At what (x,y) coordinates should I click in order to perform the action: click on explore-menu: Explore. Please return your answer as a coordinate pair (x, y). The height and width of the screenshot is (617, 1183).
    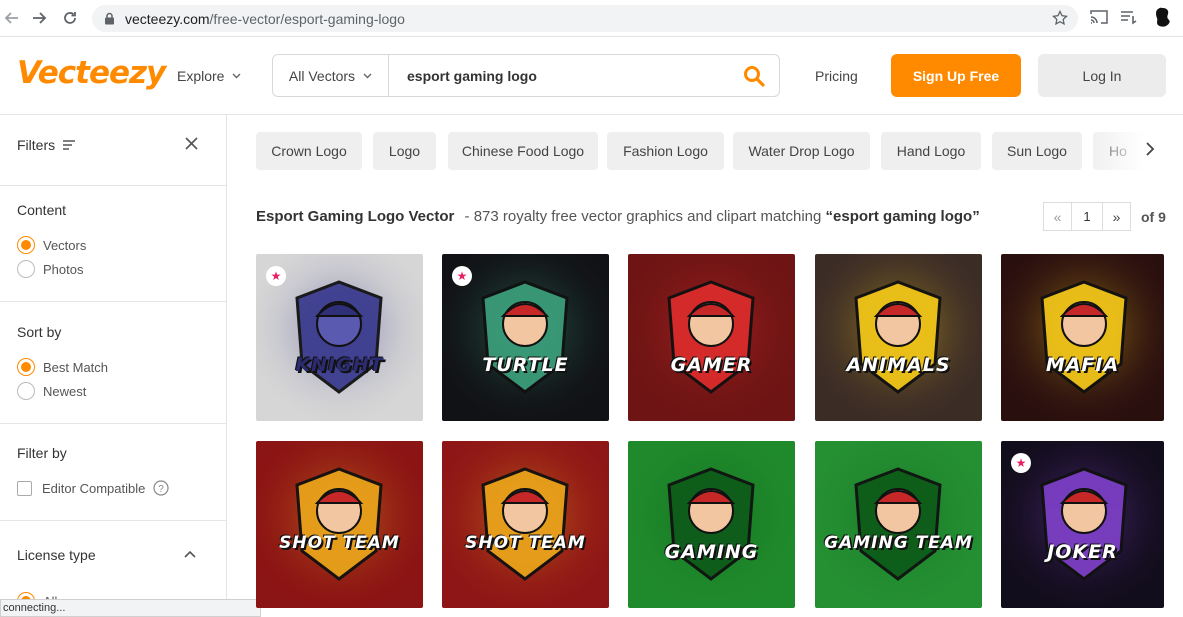
    Looking at the image, I should click on (209, 76).